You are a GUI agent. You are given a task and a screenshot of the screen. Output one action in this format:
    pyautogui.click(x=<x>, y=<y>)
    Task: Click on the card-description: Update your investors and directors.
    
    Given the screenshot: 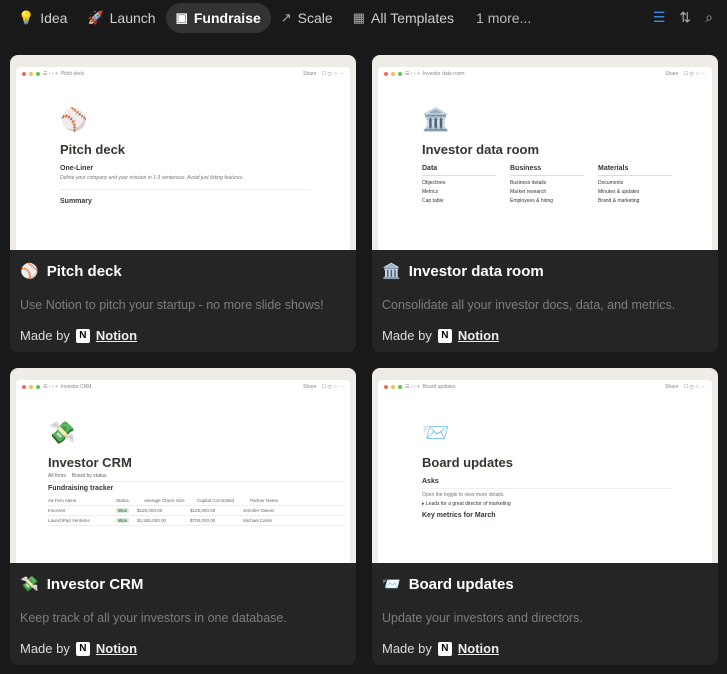 What is the action you would take?
    pyautogui.click(x=482, y=618)
    